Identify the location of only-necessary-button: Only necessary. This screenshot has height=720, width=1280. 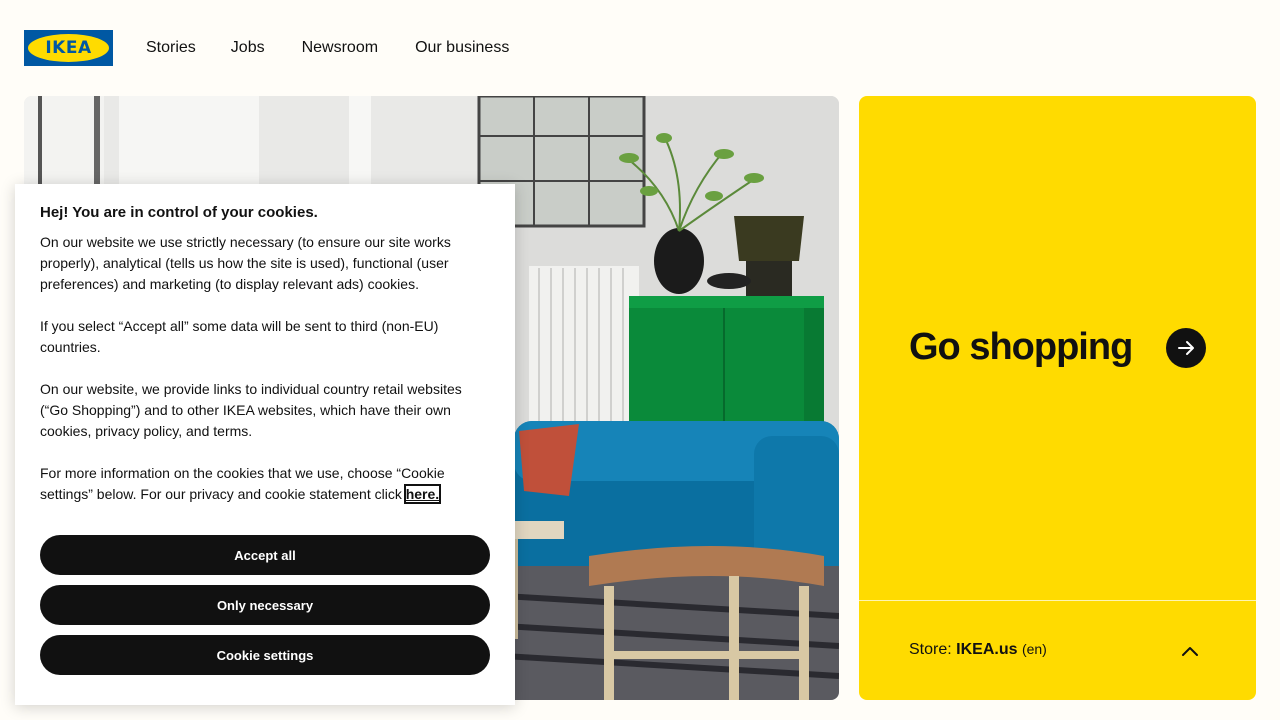
(265, 605).